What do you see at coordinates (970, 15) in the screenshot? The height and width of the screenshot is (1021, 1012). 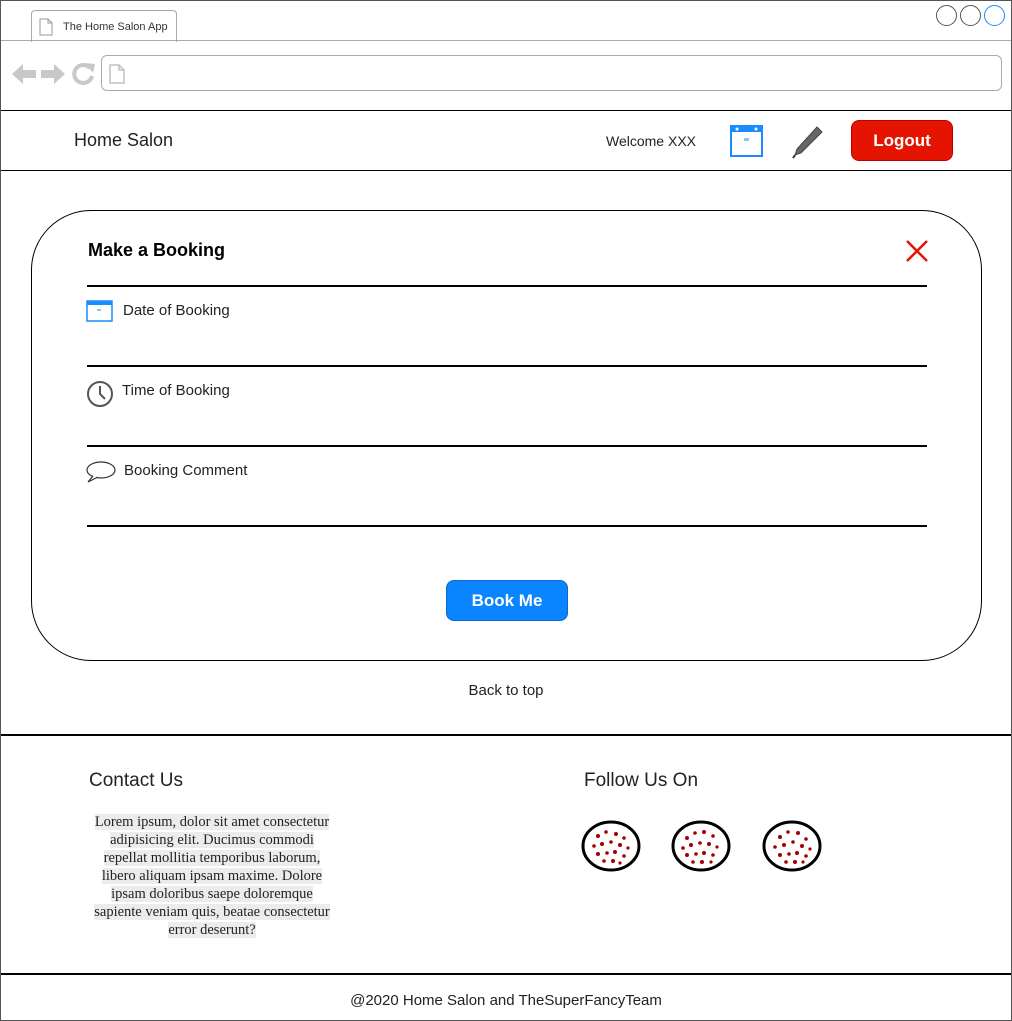 I see `window-maximize-button` at bounding box center [970, 15].